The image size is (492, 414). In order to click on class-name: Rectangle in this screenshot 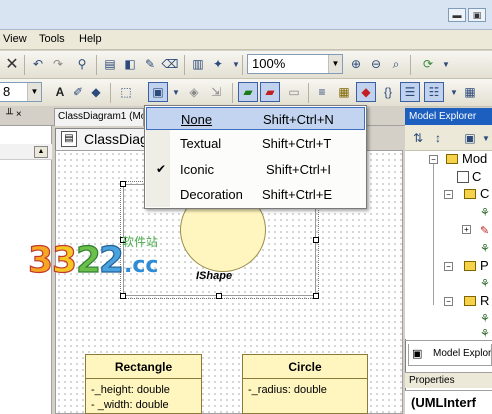, I will do `click(143, 367)`.